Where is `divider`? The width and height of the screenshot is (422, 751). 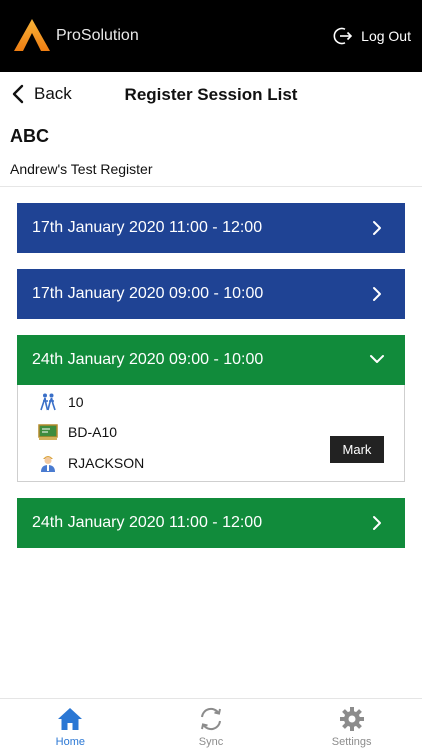
divider is located at coordinates (211, 186).